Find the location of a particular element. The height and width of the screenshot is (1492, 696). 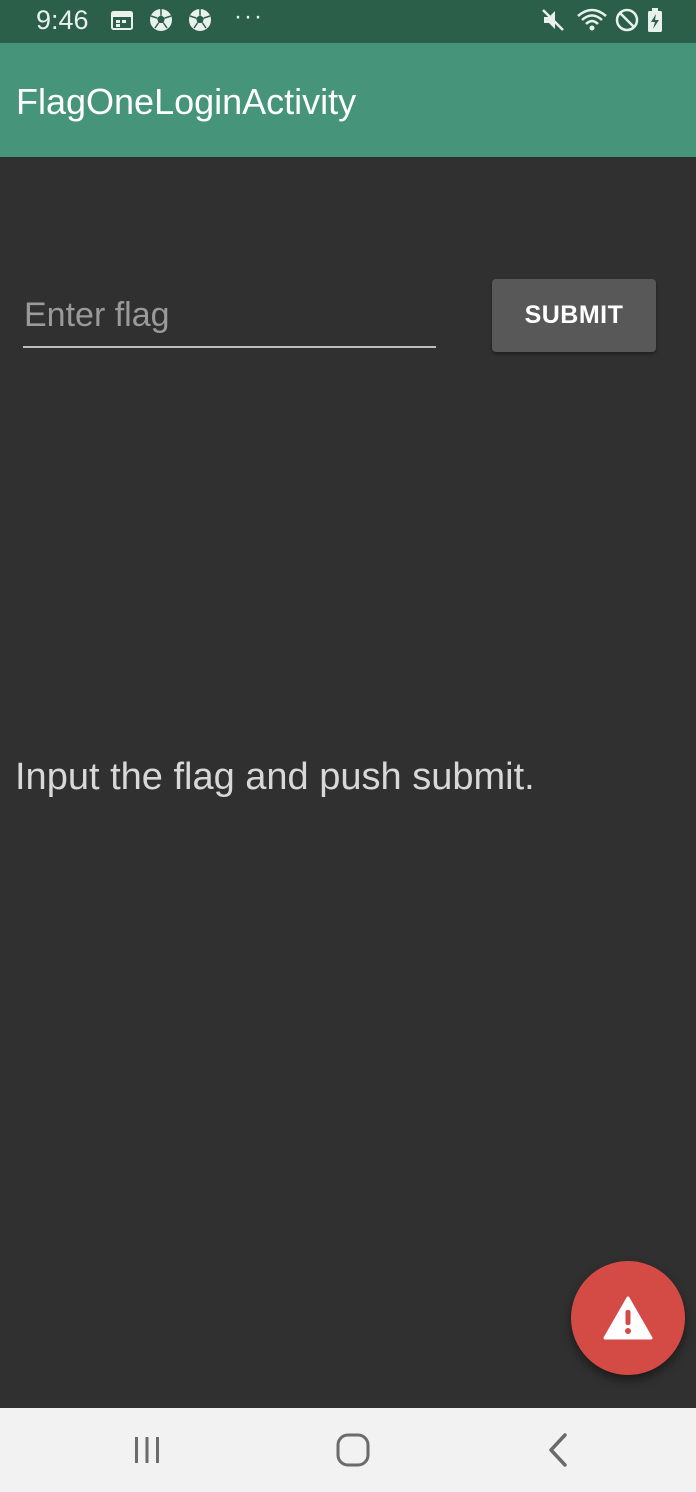

navigation-bar is located at coordinates (348, 1450).